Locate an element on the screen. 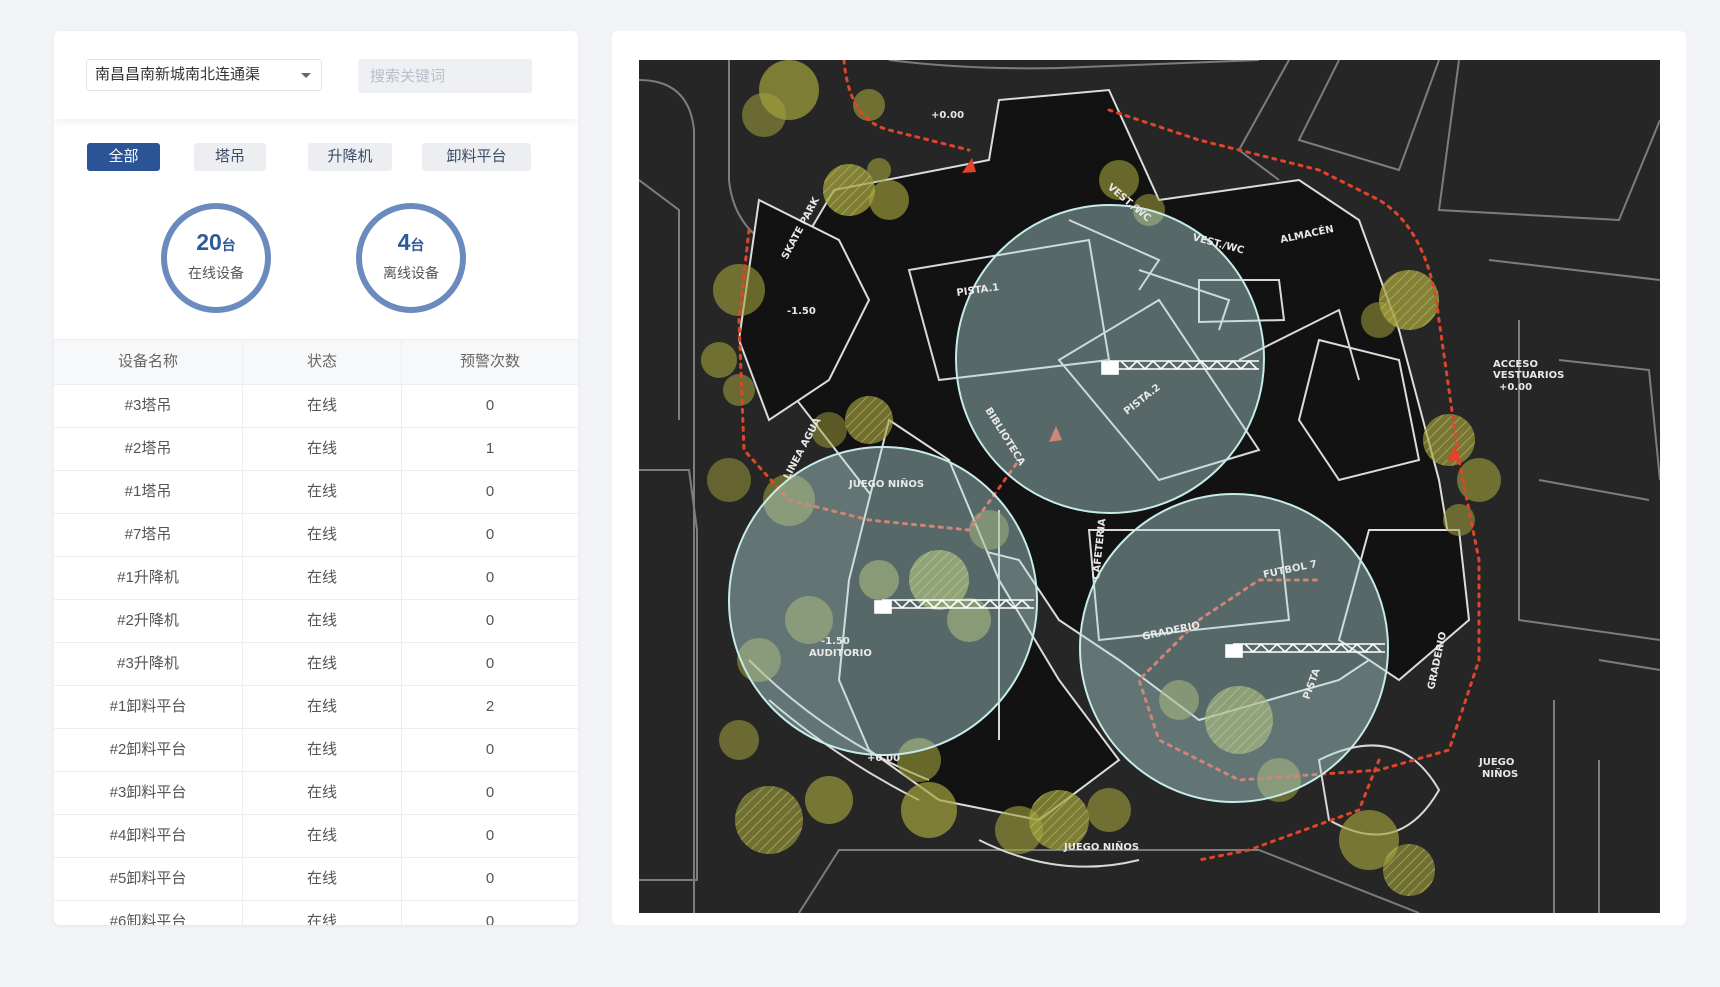  table-row: #2升降机 在线 0 is located at coordinates (316, 621).